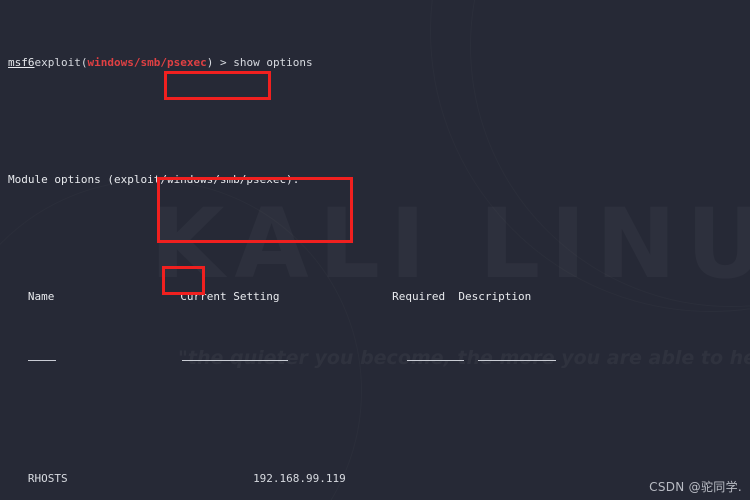 The height and width of the screenshot is (500, 750). What do you see at coordinates (41, 296) in the screenshot?
I see `col-header-name: Name` at bounding box center [41, 296].